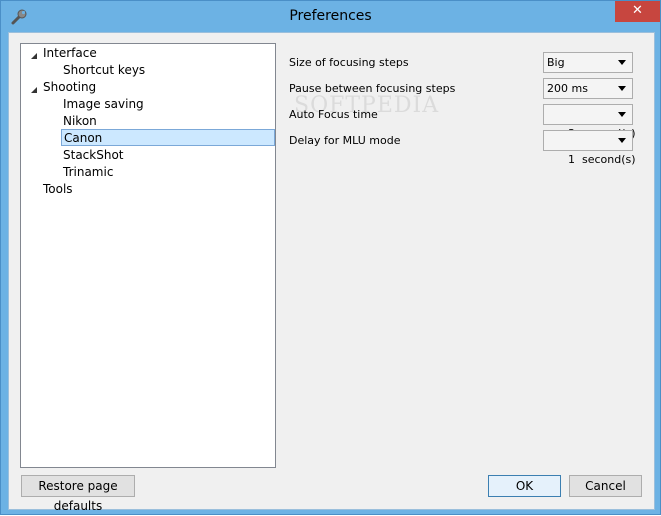 The width and height of the screenshot is (661, 516). I want to click on focusing-steps-size-select: Big, so click(588, 62).